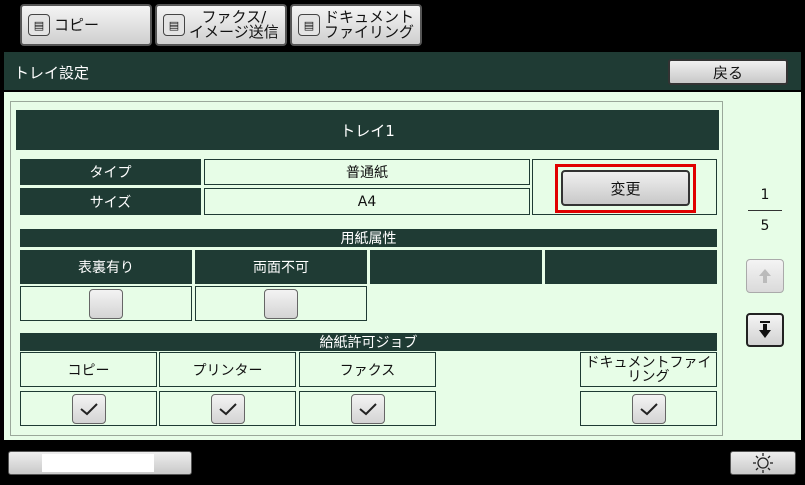 The image size is (805, 485). What do you see at coordinates (77, 24) in the screenshot?
I see `tab-copy-label: コピー` at bounding box center [77, 24].